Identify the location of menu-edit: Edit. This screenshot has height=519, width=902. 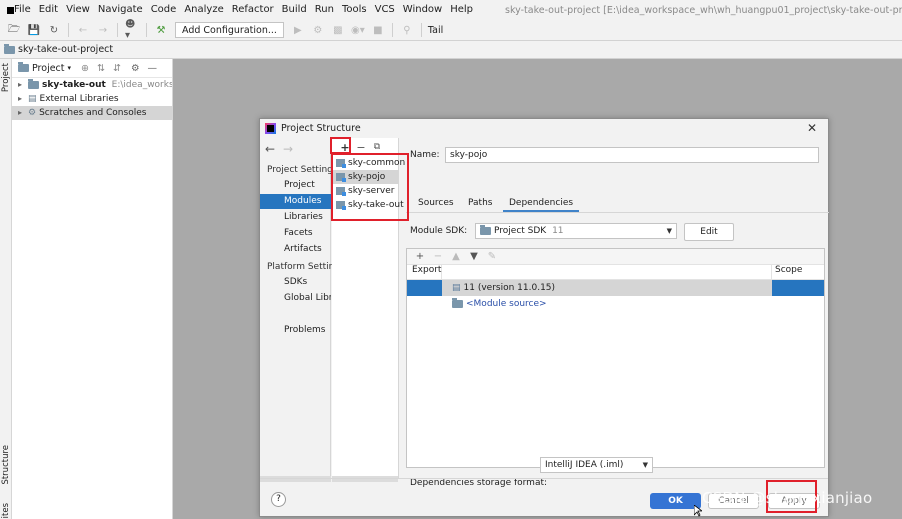
(48, 10).